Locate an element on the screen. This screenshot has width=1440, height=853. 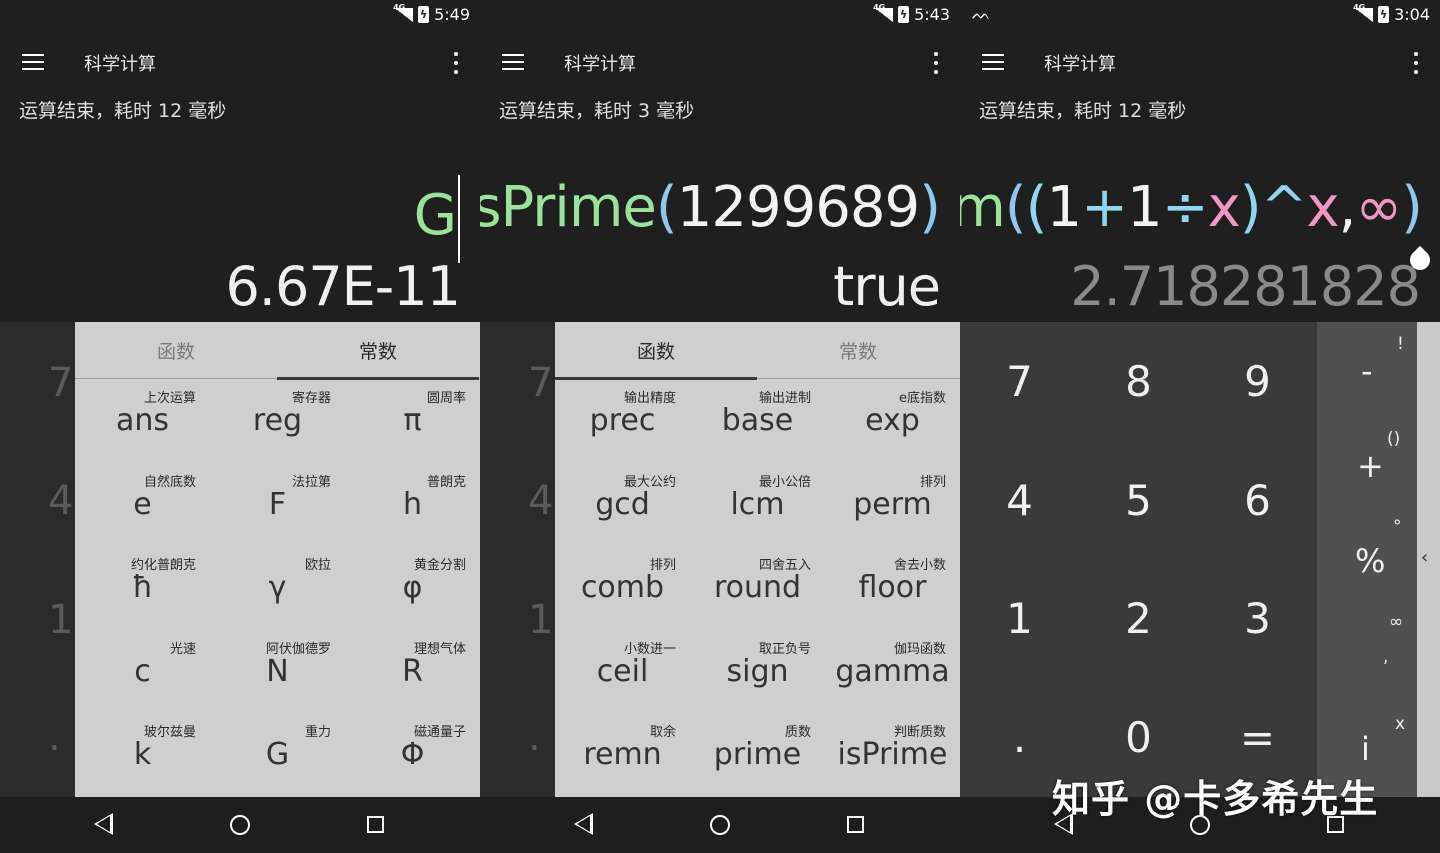
key-4: 4 is located at coordinates (1019, 500).